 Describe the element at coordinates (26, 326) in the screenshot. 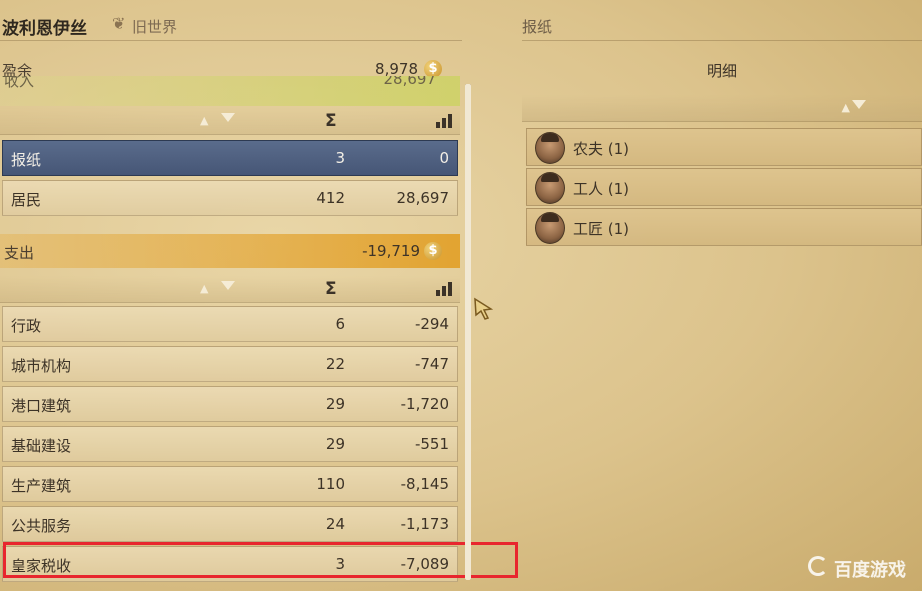

I see `row-name: 行政` at that location.